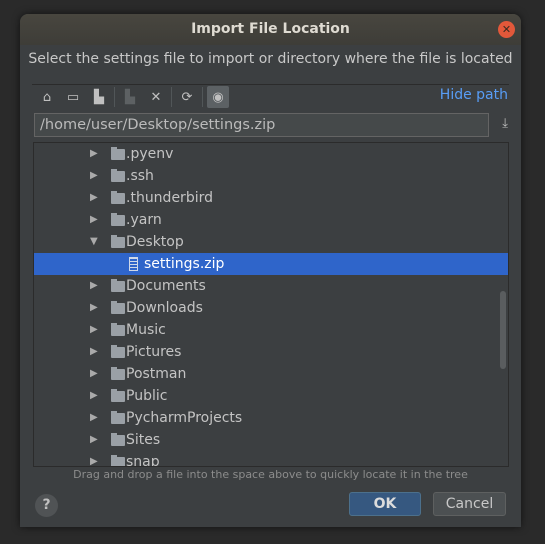 This screenshot has width=545, height=544. Describe the element at coordinates (271, 396) in the screenshot. I see `tree-item: ▶ Public` at that location.